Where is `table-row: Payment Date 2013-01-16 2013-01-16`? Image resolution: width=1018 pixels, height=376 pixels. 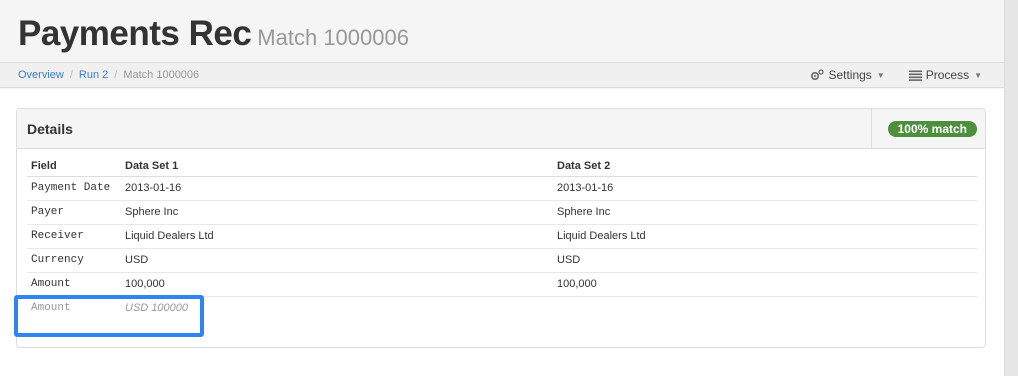
table-row: Payment Date 2013-01-16 2013-01-16 is located at coordinates (502, 187).